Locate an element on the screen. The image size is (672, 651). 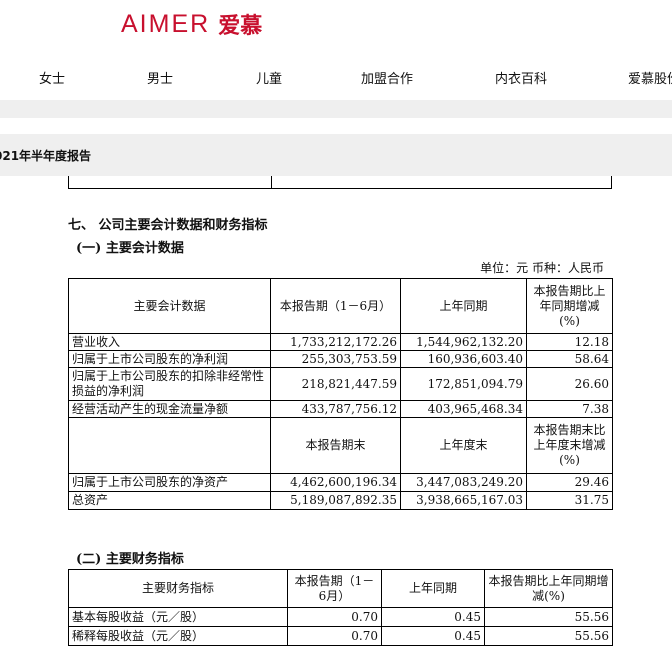
header-cell-empty is located at coordinates (169, 445).